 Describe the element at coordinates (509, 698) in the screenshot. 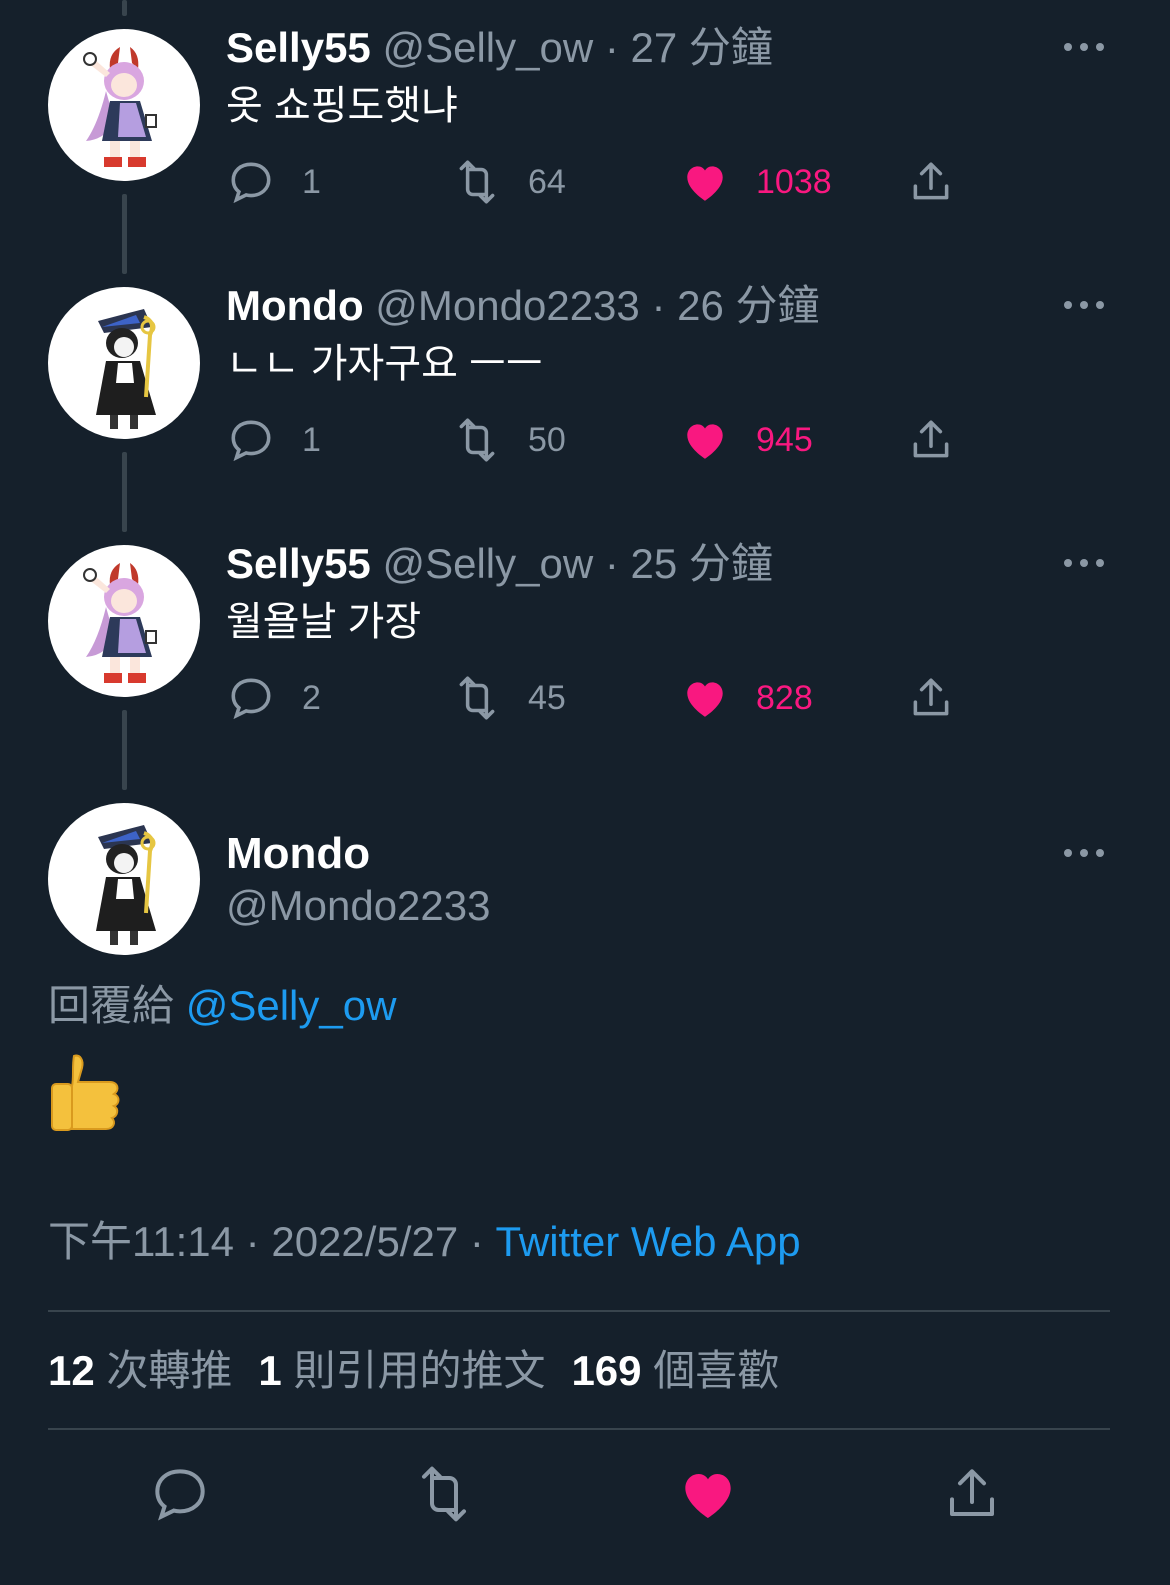

I see `retweet-button: 45` at that location.